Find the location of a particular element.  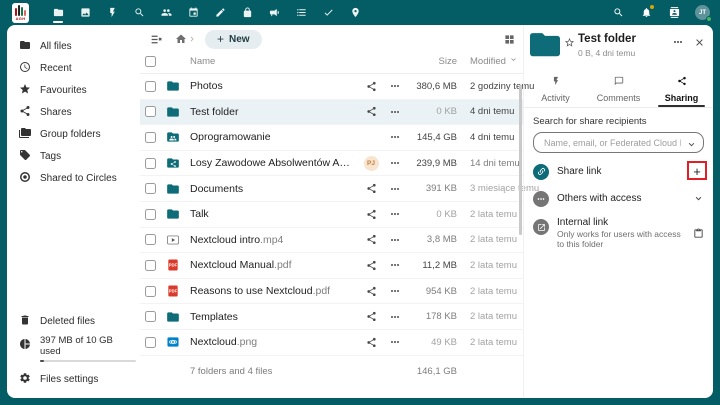

column-name: Name is located at coordinates (272, 61).